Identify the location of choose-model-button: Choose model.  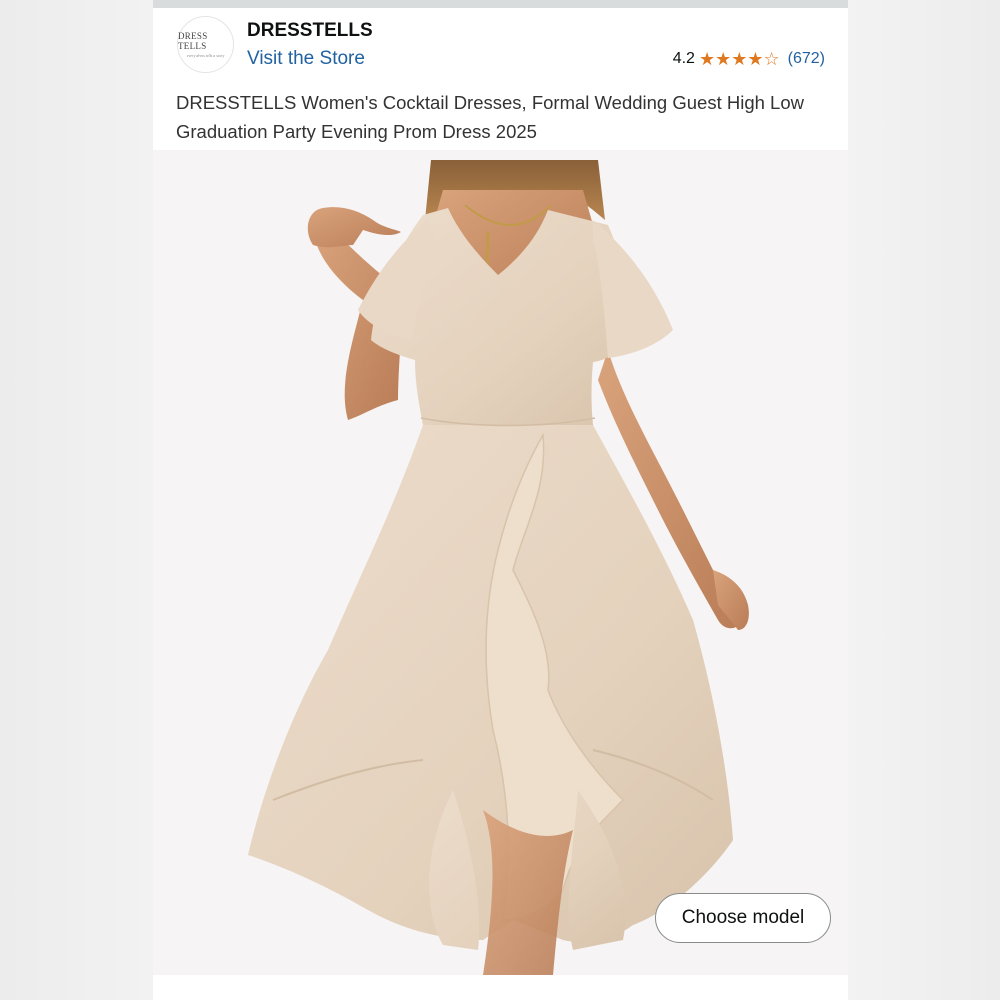
(743, 918).